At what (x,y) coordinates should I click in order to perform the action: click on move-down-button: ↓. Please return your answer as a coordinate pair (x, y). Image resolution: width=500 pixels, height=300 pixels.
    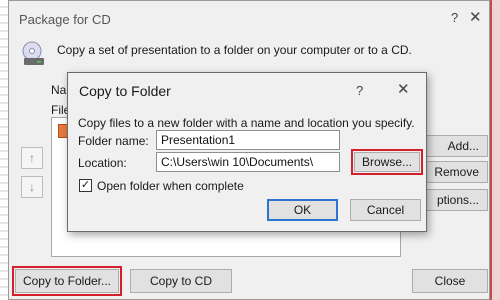
    Looking at the image, I should click on (32, 187).